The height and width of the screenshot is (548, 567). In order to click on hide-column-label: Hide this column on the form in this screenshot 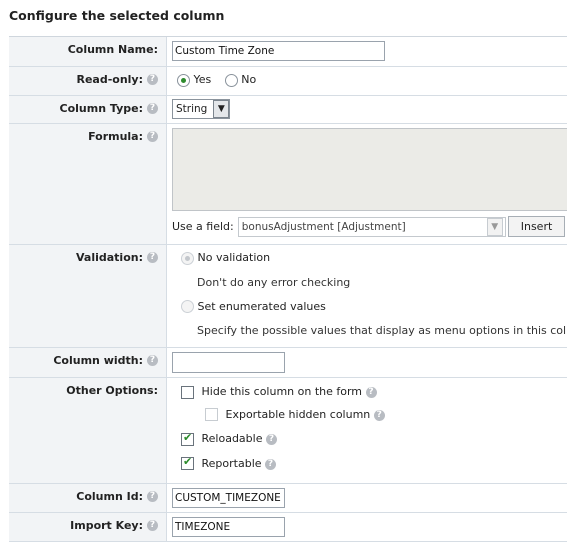, I will do `click(282, 391)`.